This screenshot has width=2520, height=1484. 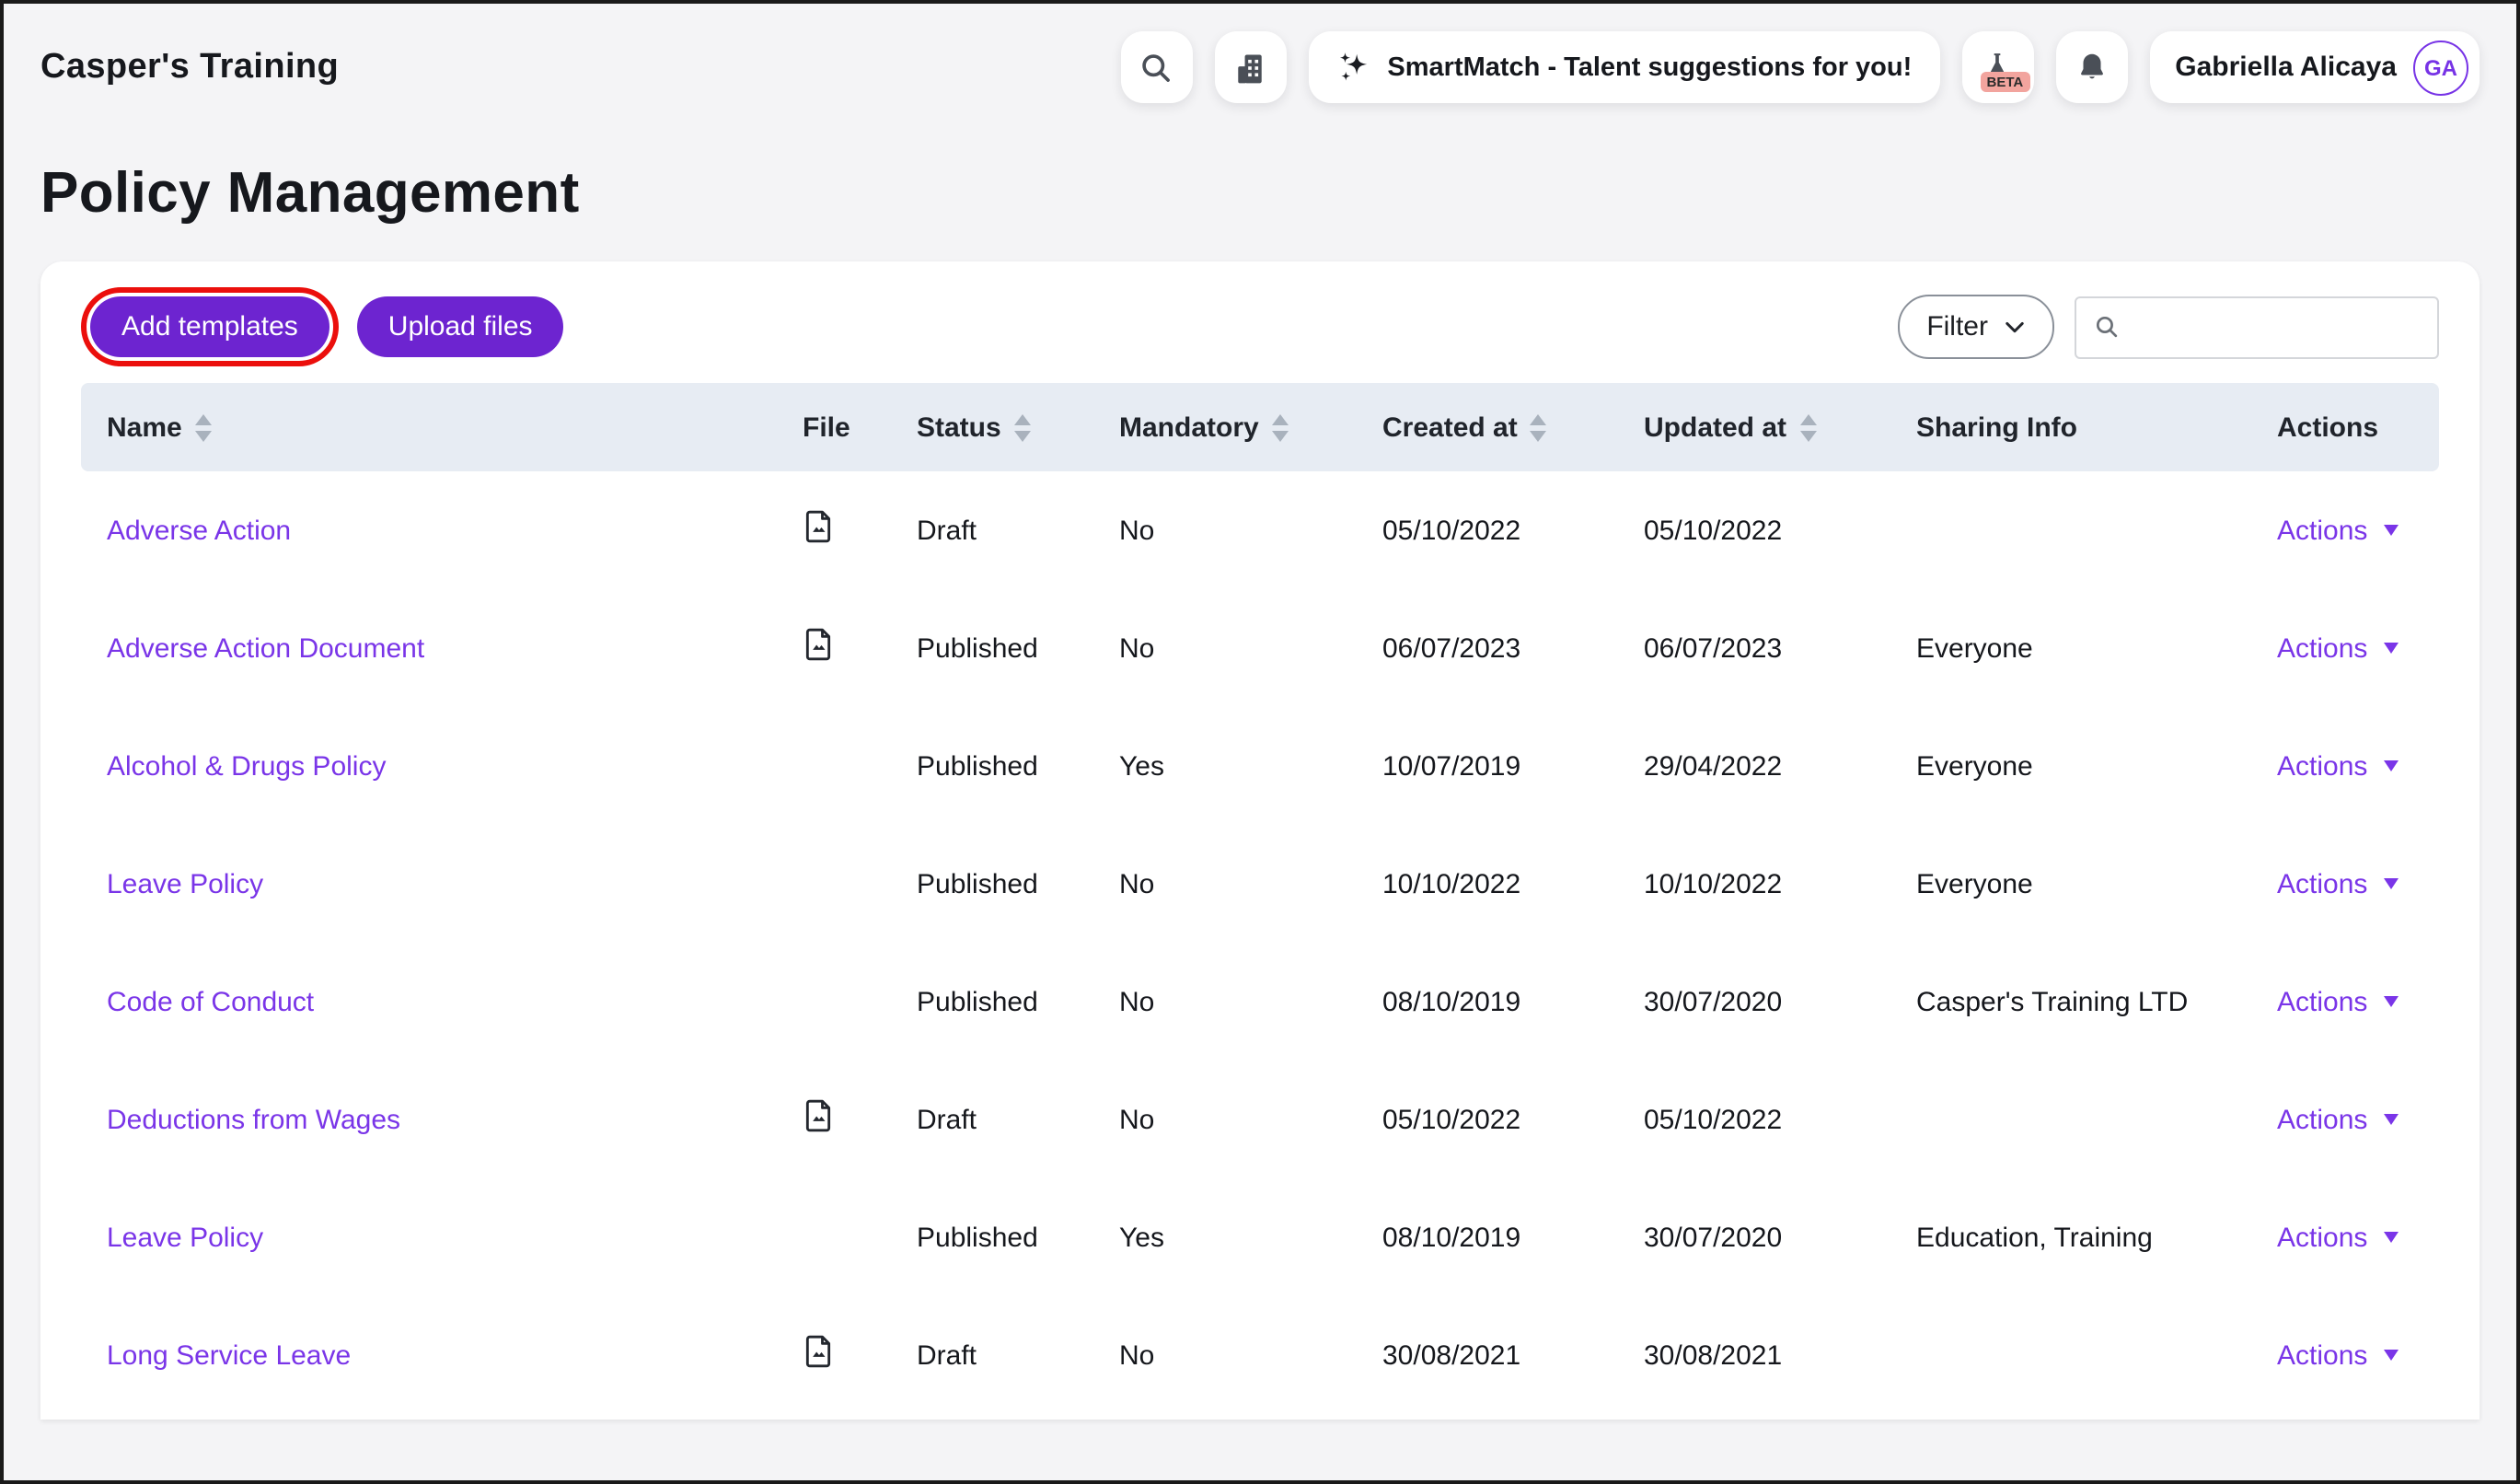 What do you see at coordinates (1451, 648) in the screenshot?
I see `created-at-text: 06/07/2023` at bounding box center [1451, 648].